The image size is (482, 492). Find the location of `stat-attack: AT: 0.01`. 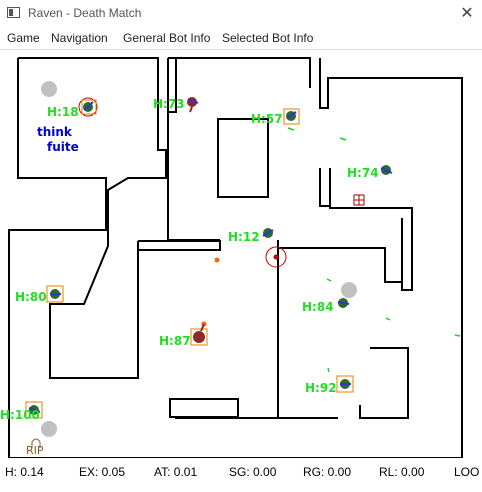

stat-attack: AT: 0.01 is located at coordinates (176, 472).